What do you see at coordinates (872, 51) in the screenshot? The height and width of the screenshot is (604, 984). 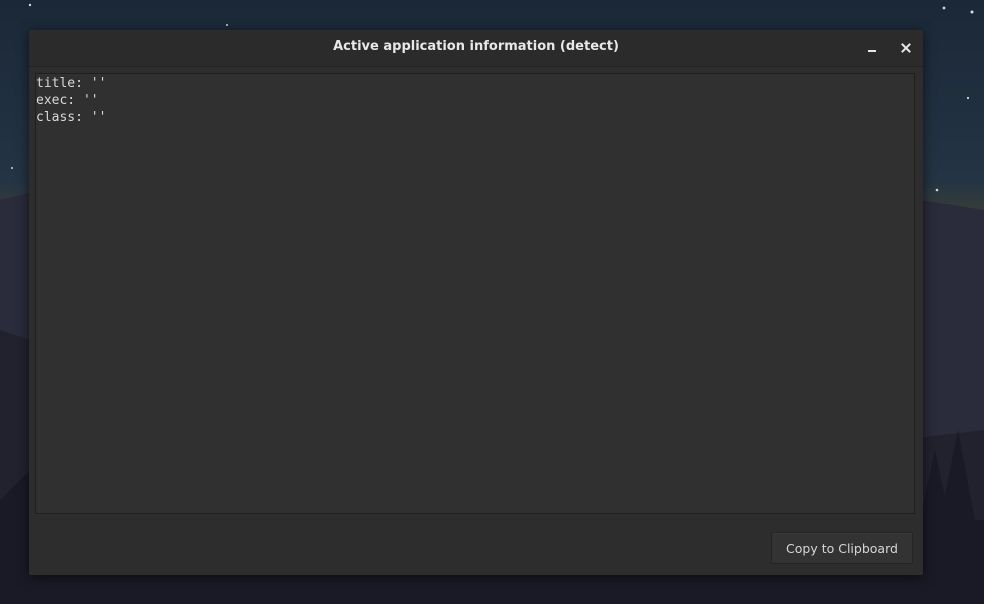 I see `minimize-icon` at bounding box center [872, 51].